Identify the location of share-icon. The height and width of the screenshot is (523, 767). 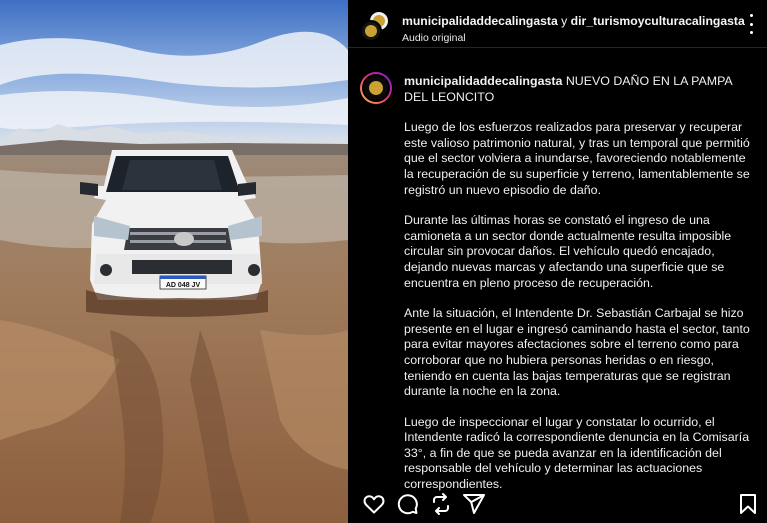
(474, 504).